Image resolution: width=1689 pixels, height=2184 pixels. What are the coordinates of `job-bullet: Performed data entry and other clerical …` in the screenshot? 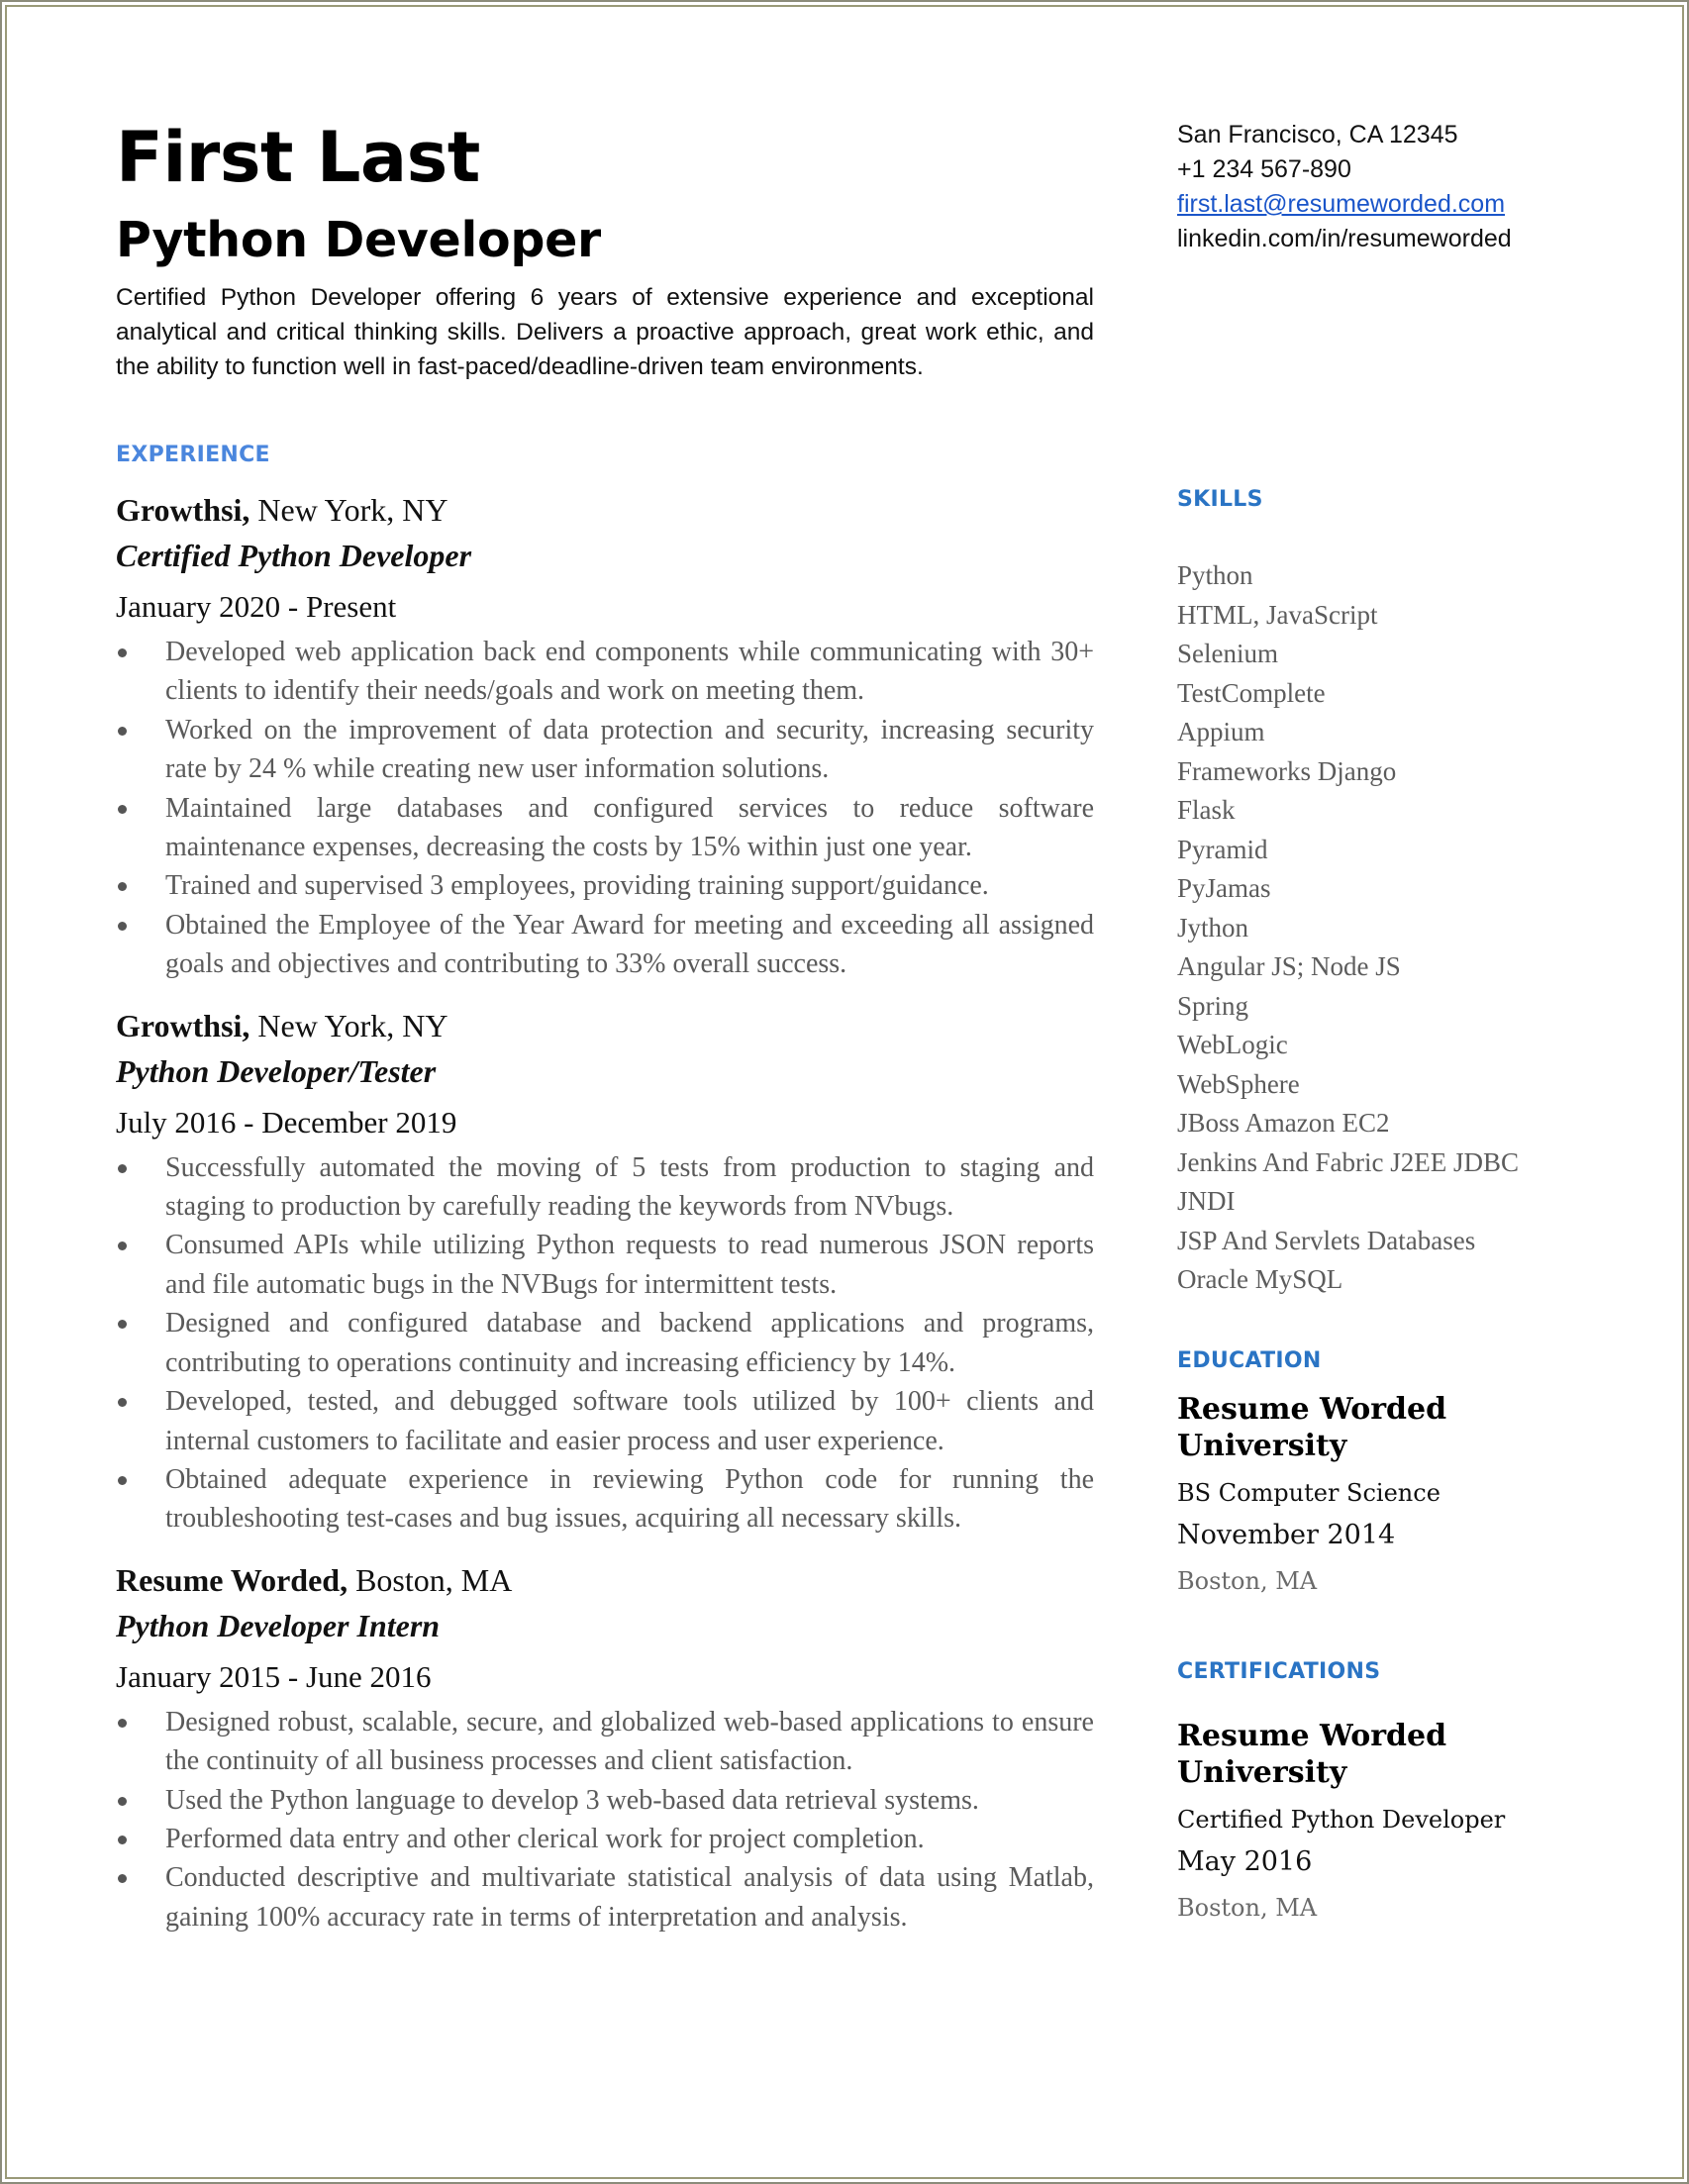 It's located at (605, 1839).